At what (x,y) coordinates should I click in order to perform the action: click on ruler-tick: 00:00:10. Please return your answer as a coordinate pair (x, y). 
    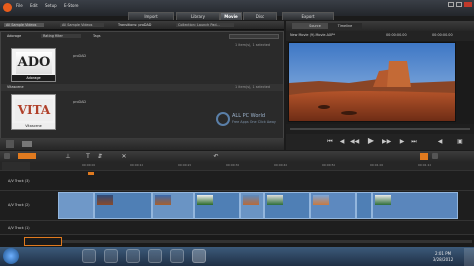
    Looking at the image, I should click on (137, 165).